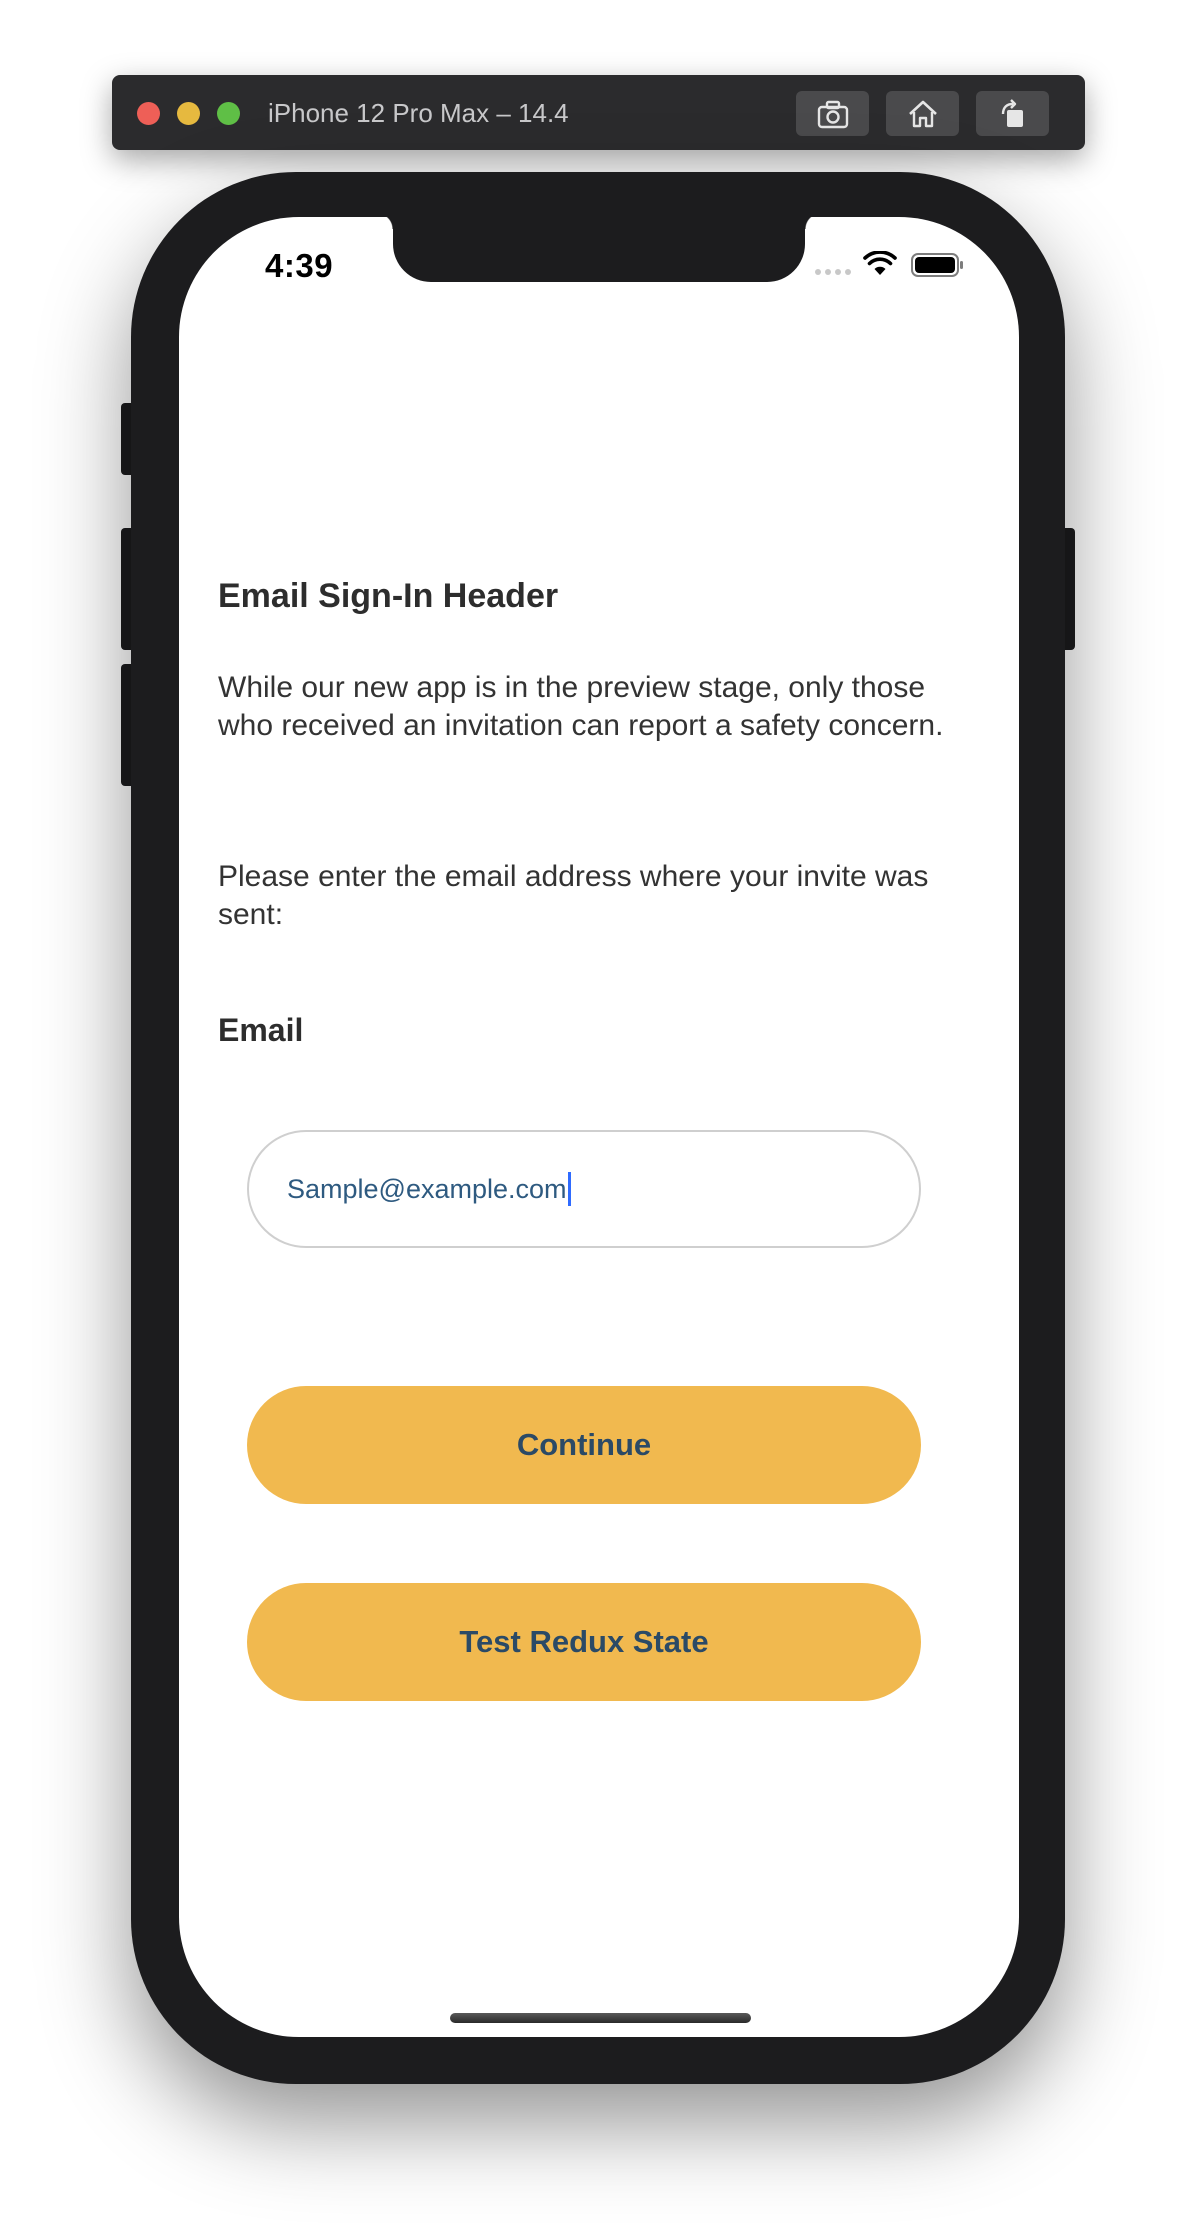  What do you see at coordinates (880, 263) in the screenshot?
I see `wifi-icon` at bounding box center [880, 263].